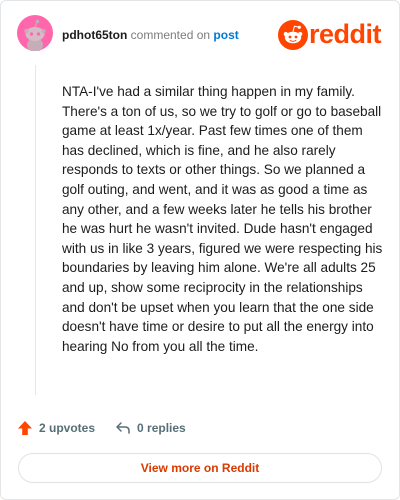 Image resolution: width=400 pixels, height=500 pixels. Describe the element at coordinates (293, 35) in the screenshot. I see `reddit-snoo-icon` at that location.